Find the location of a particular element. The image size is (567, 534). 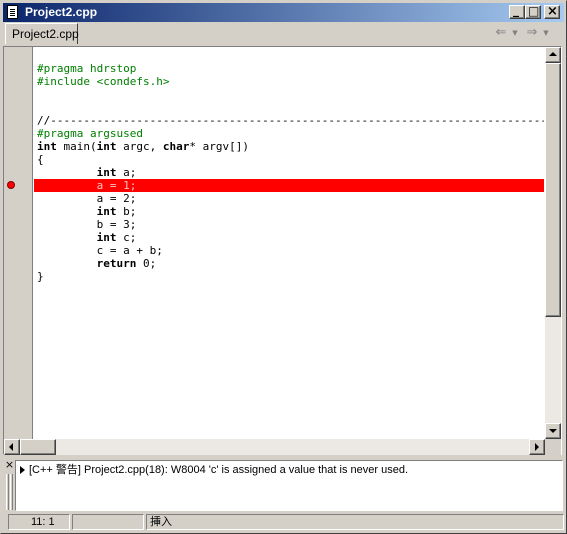

vertical-scrollbar is located at coordinates (553, 243).